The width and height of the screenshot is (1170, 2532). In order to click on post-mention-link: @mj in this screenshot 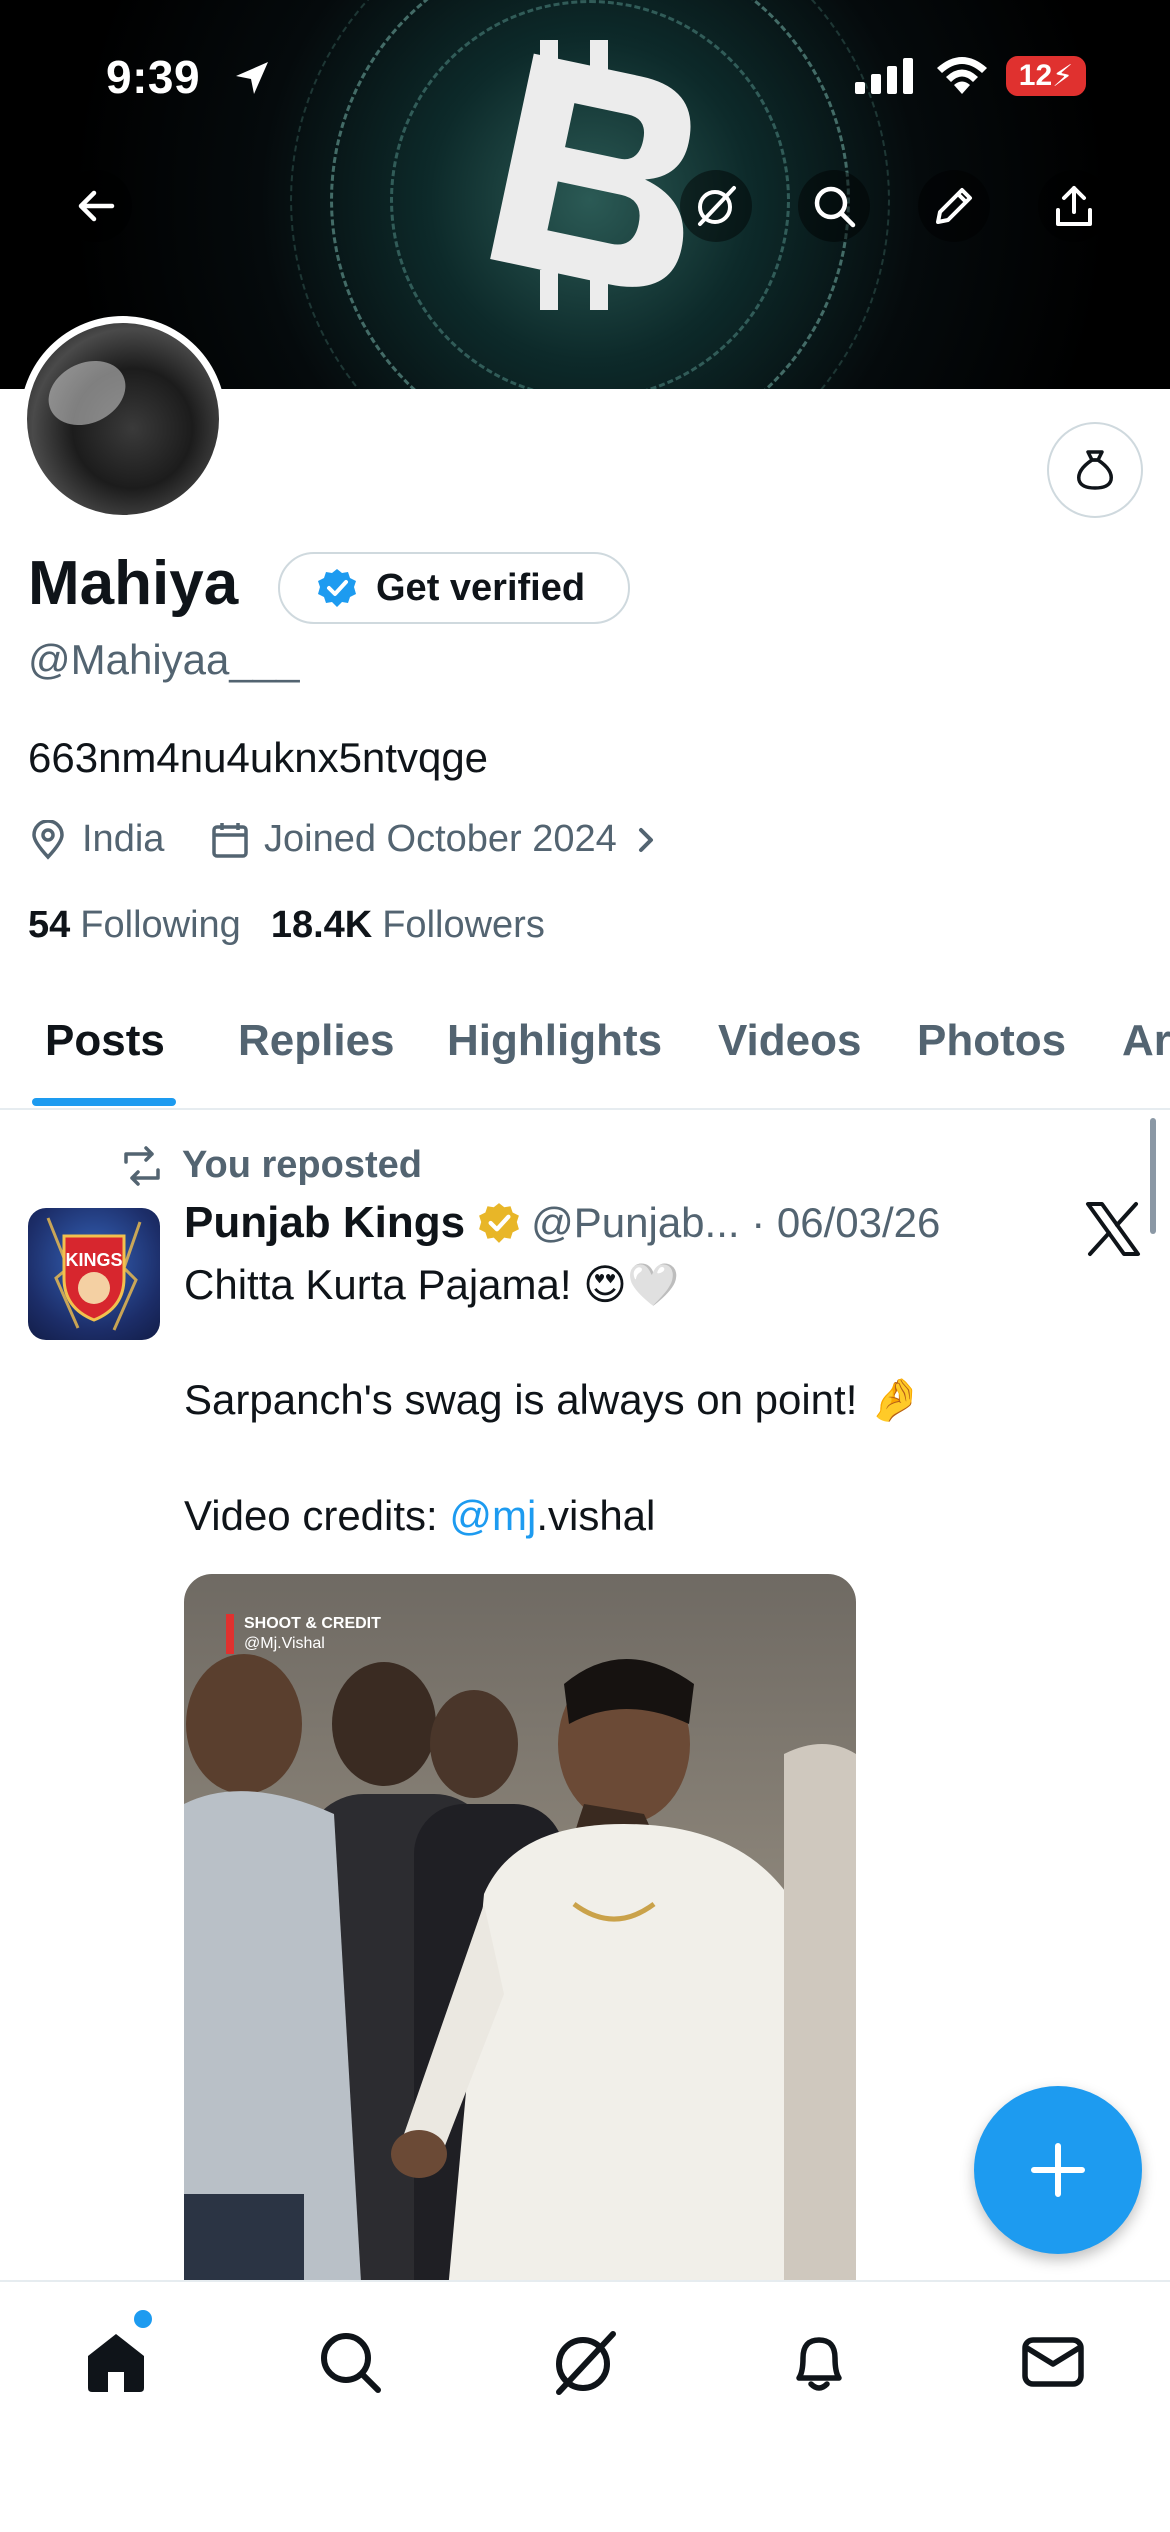, I will do `click(492, 1515)`.